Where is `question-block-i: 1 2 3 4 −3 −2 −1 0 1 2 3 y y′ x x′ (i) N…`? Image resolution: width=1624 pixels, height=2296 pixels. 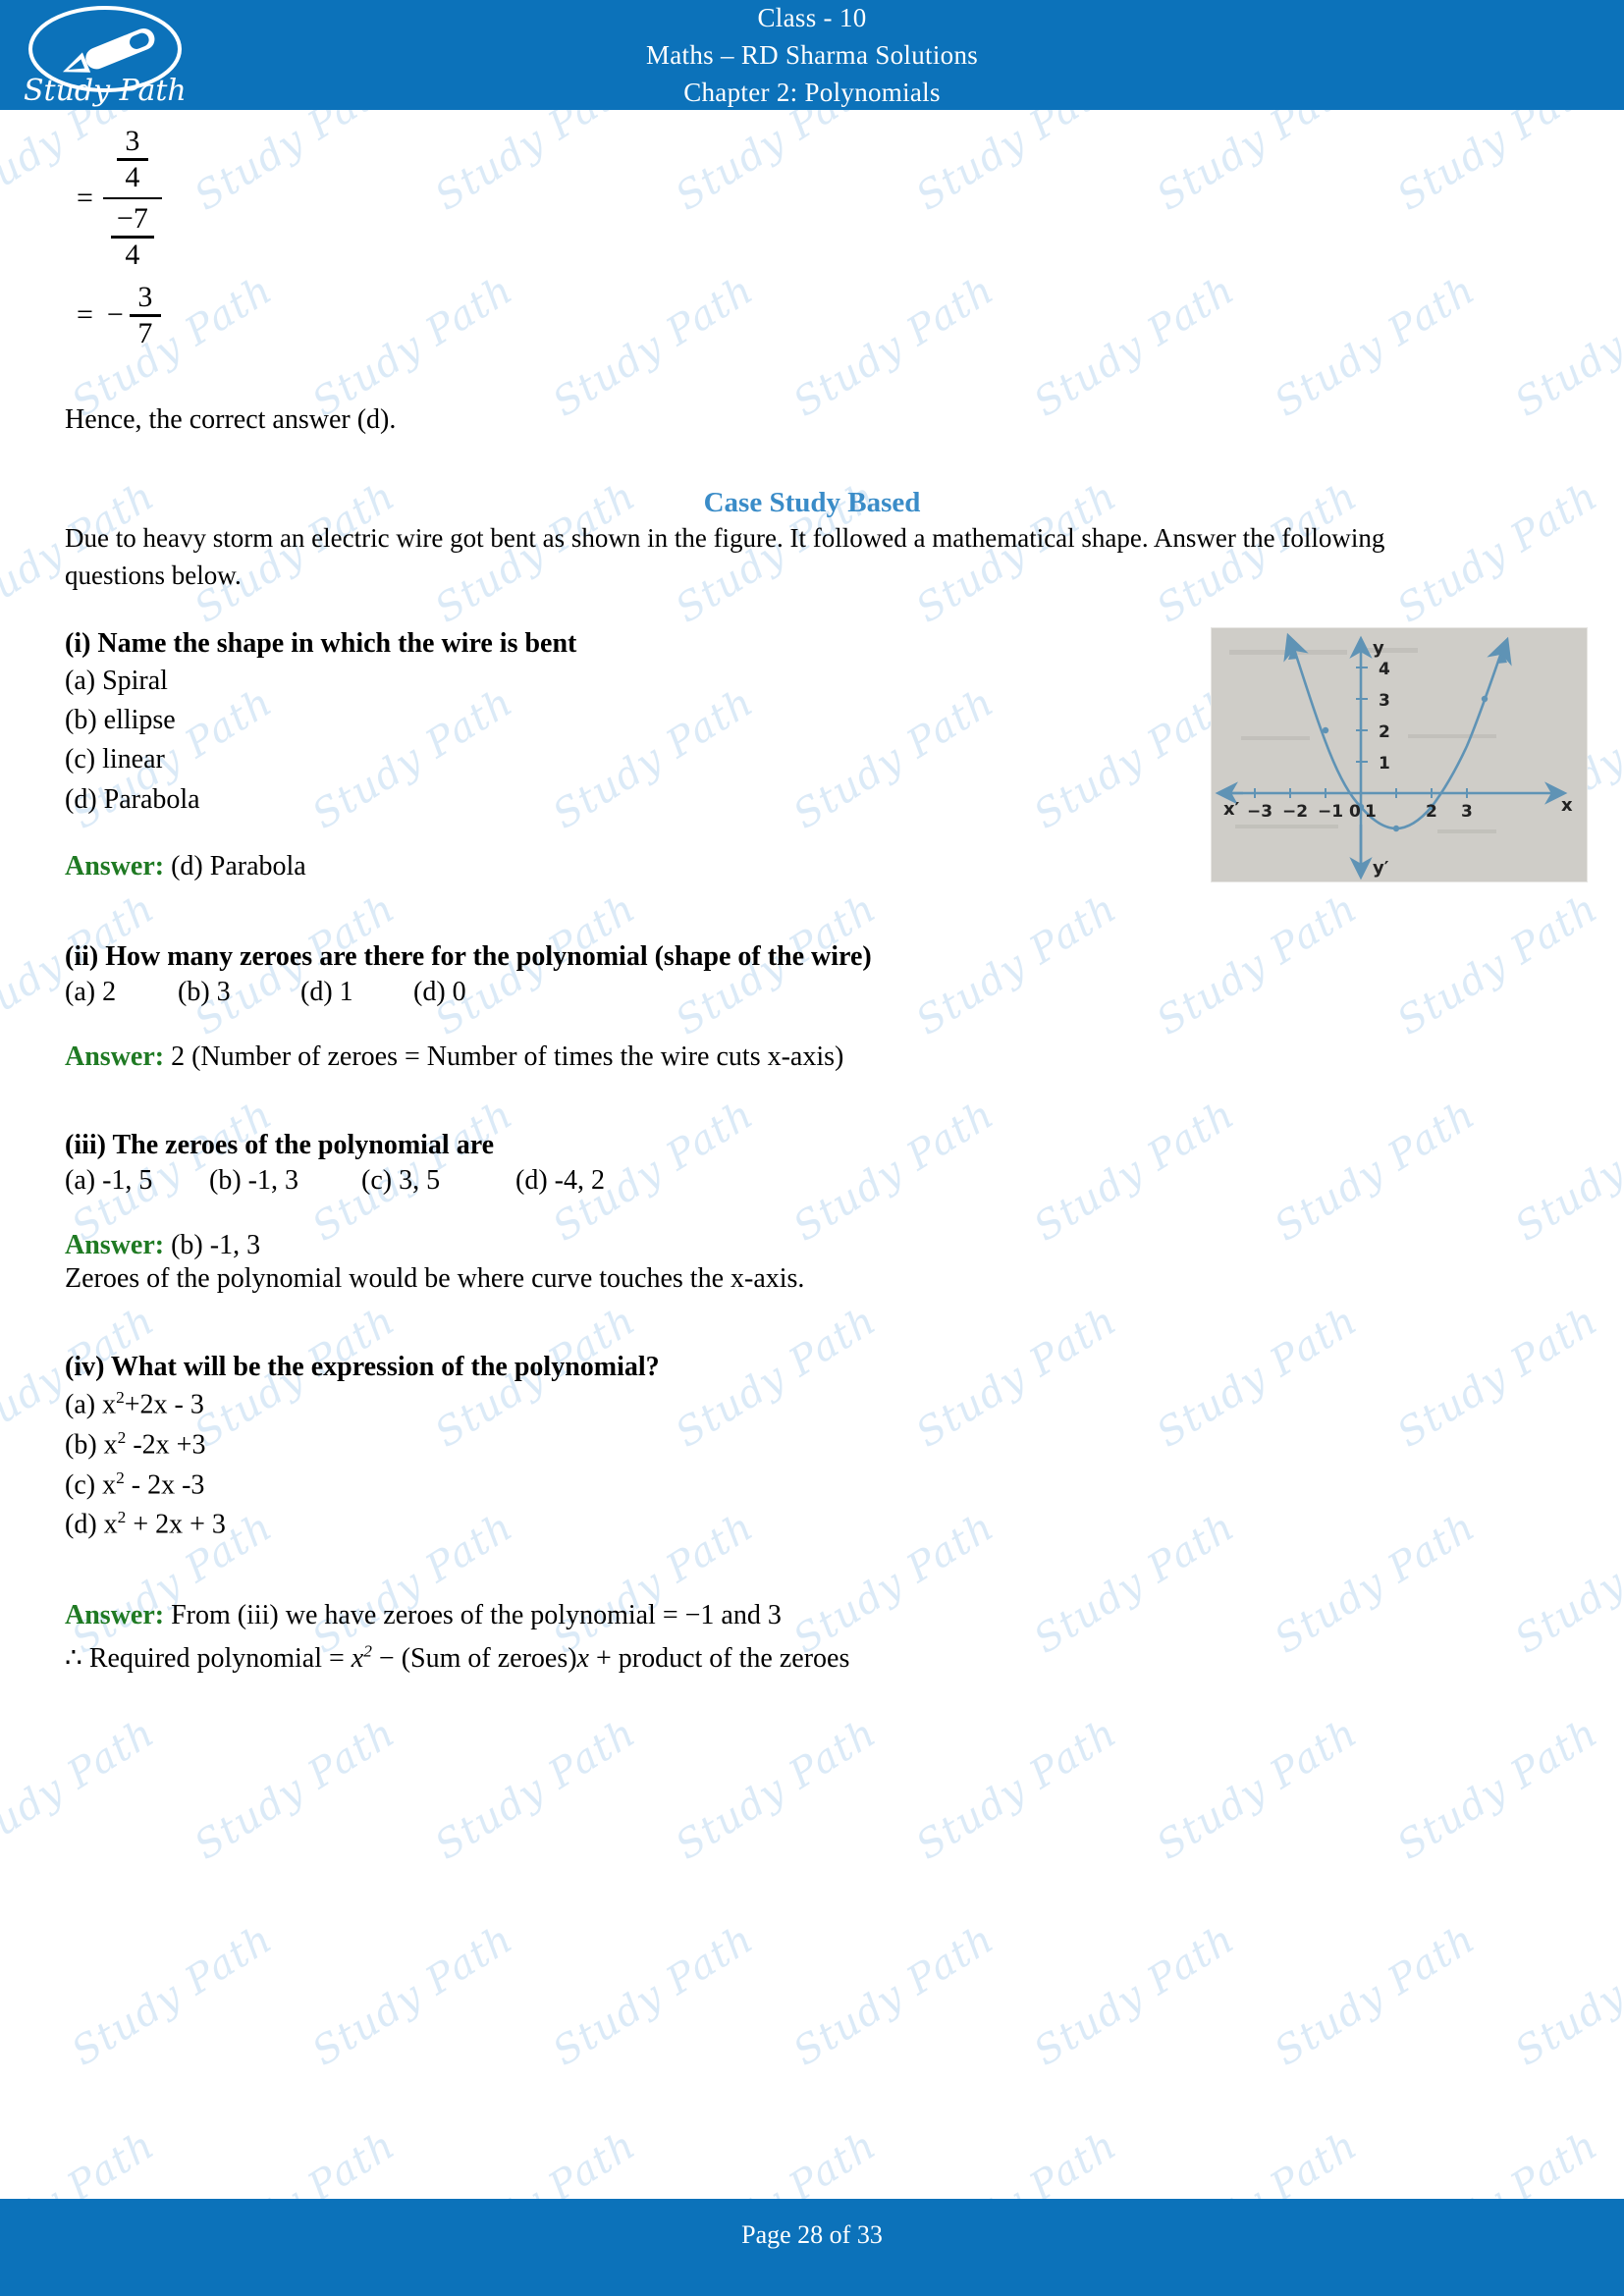
question-block-i: 1 2 3 4 −3 −2 −1 0 1 2 3 y y′ x x′ (i) N… is located at coordinates (826, 755).